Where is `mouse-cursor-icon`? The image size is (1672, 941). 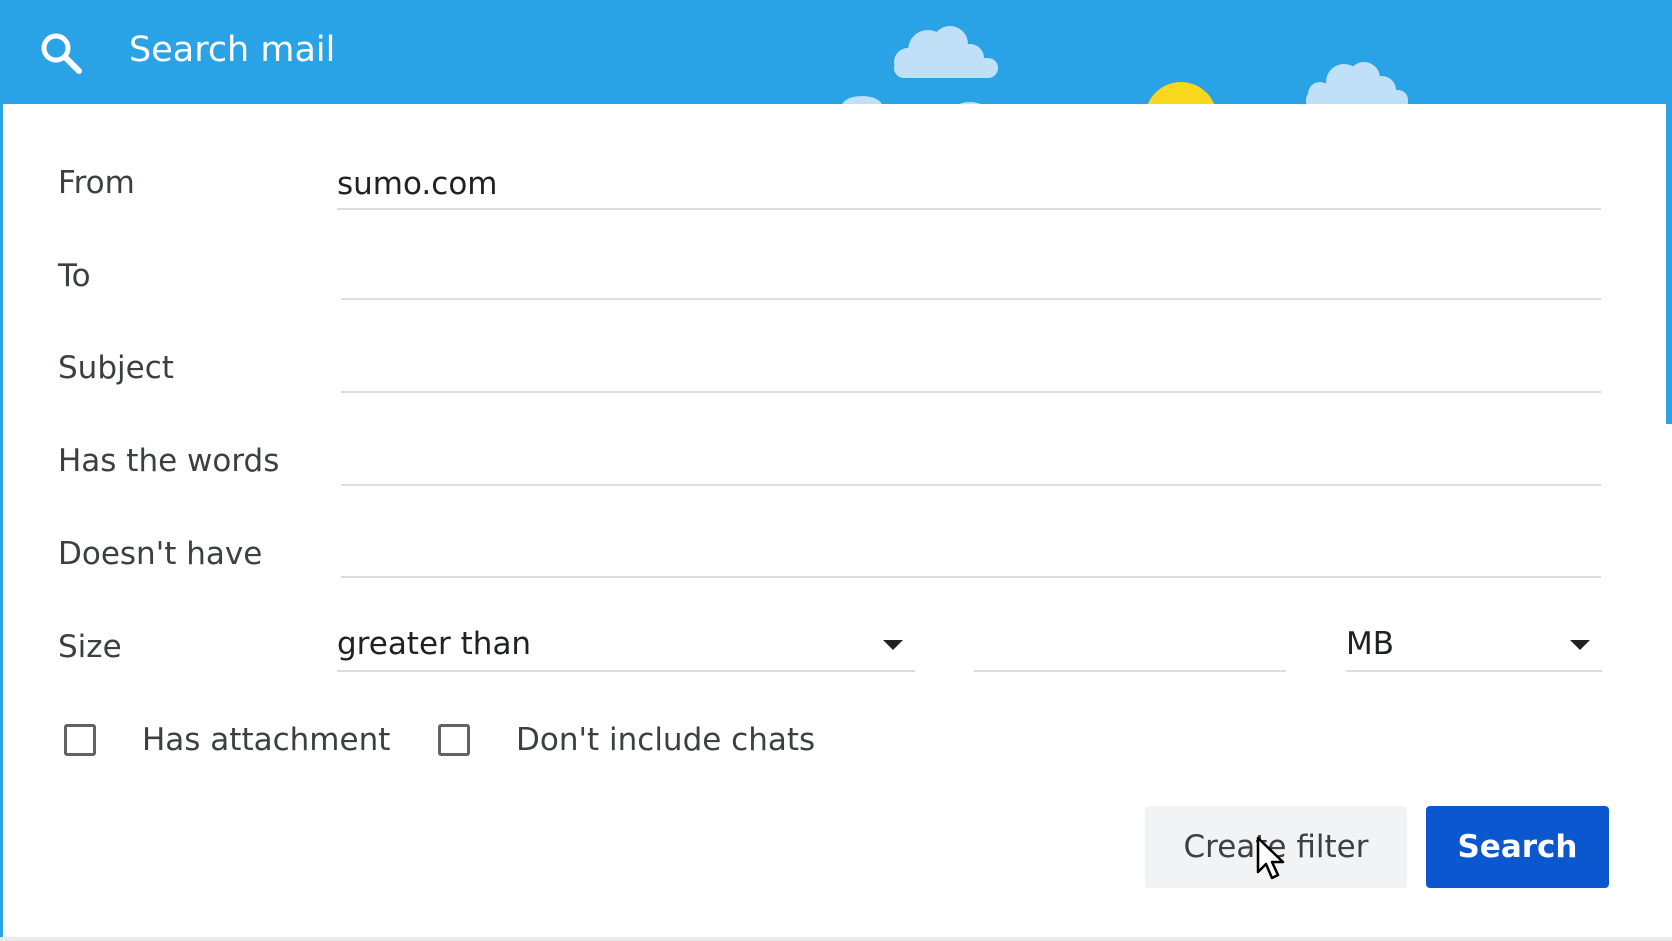 mouse-cursor-icon is located at coordinates (1270, 858).